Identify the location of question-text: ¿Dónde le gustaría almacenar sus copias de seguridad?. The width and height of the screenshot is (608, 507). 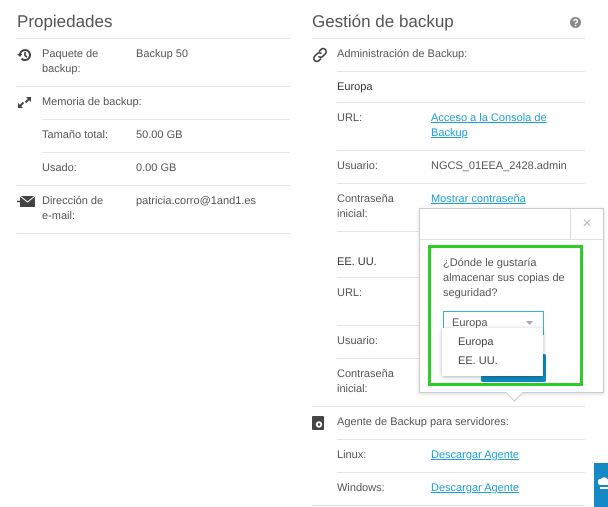
(504, 278).